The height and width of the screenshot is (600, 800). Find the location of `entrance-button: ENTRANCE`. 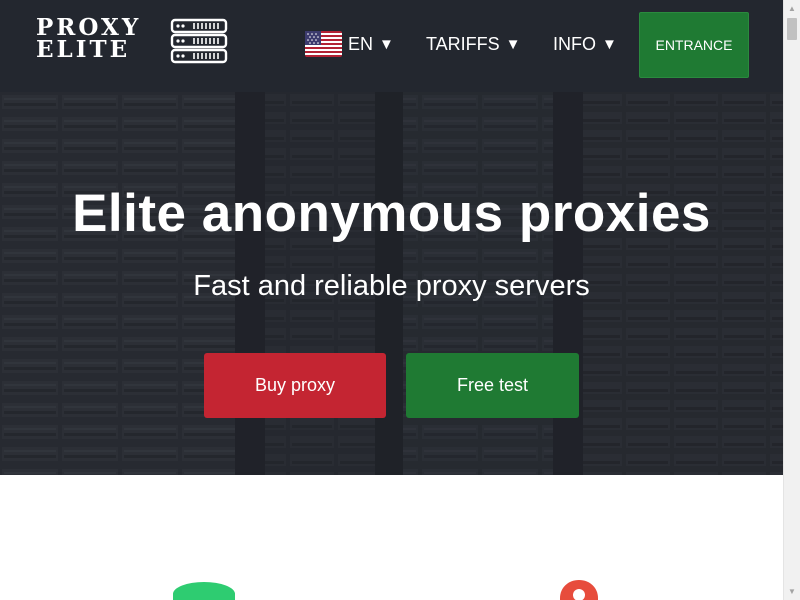

entrance-button: ENTRANCE is located at coordinates (694, 45).